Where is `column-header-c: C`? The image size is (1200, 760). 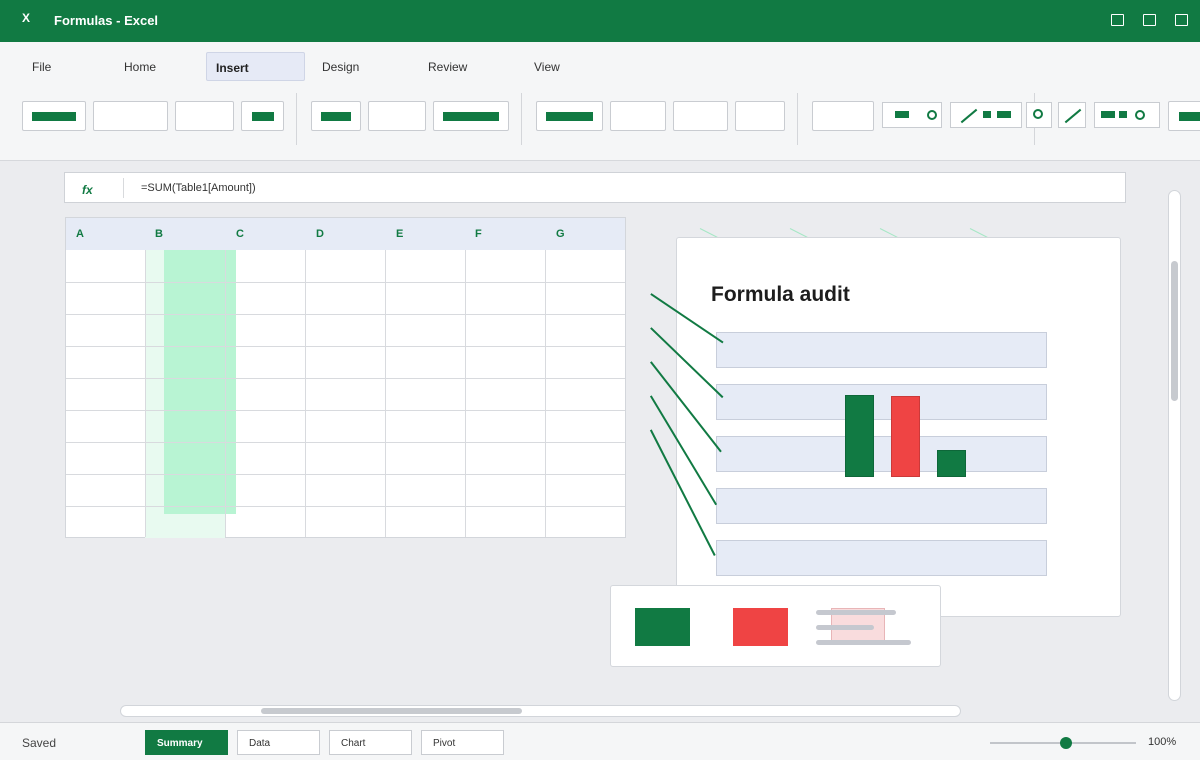
column-header-c: C is located at coordinates (240, 234).